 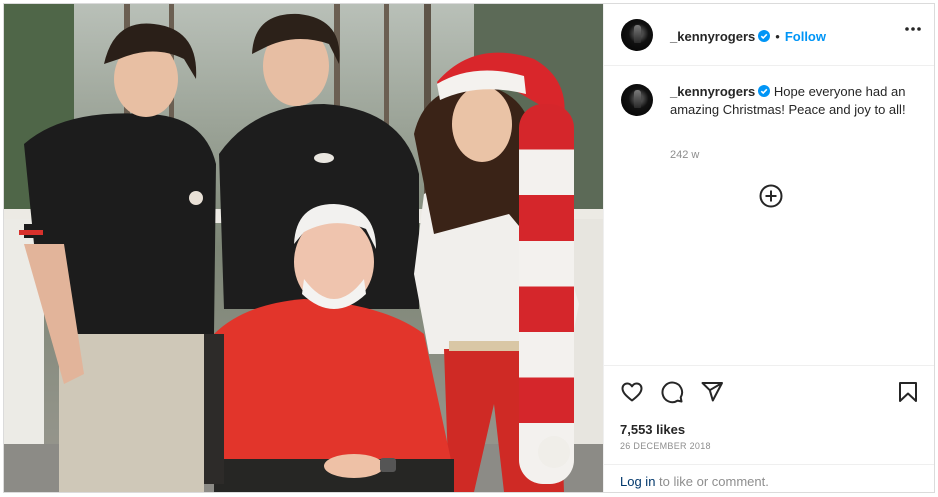 What do you see at coordinates (913, 29) in the screenshot?
I see `more-options-icon` at bounding box center [913, 29].